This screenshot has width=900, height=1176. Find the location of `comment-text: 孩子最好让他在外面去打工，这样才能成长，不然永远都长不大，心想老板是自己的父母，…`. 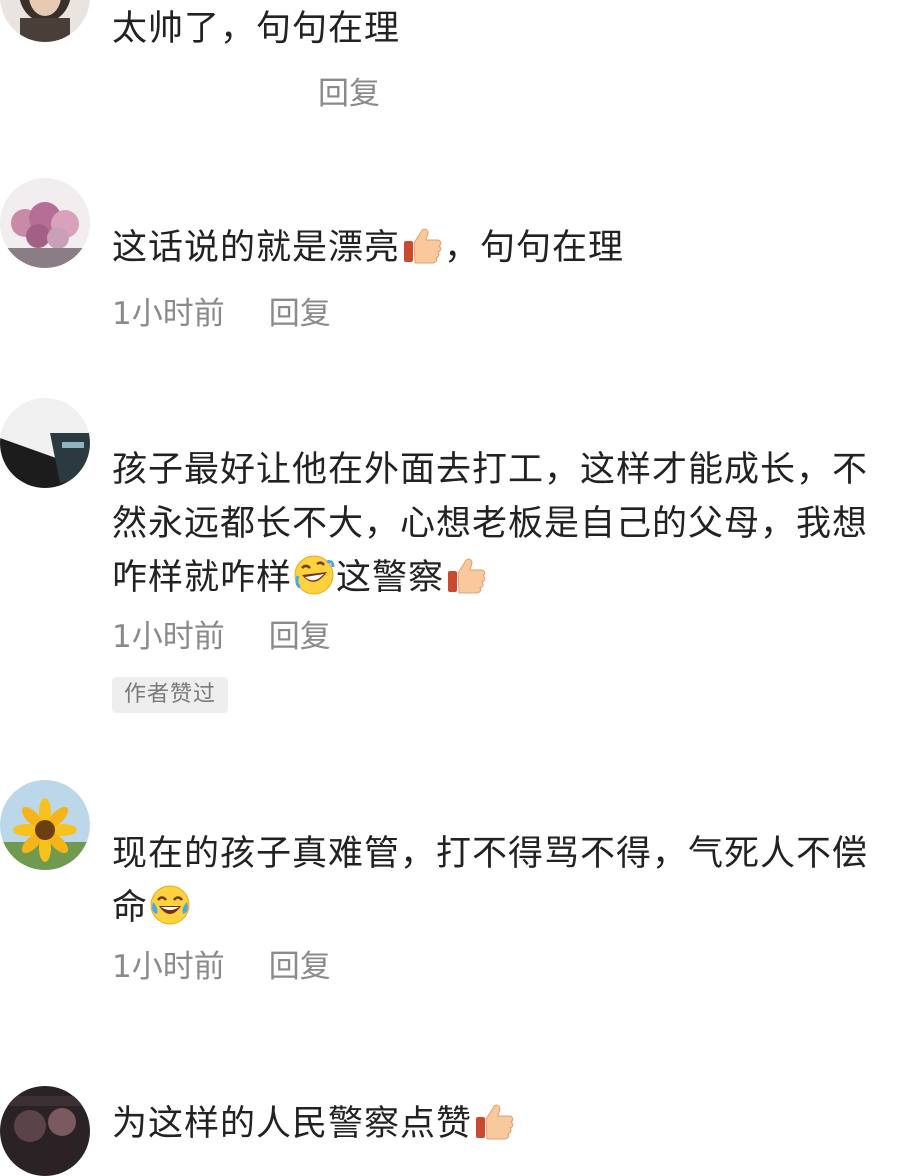

comment-text: 孩子最好让他在外面去打工，这样才能成长，不然永远都长不大，心想老板是自己的父母，… is located at coordinates (504, 524).